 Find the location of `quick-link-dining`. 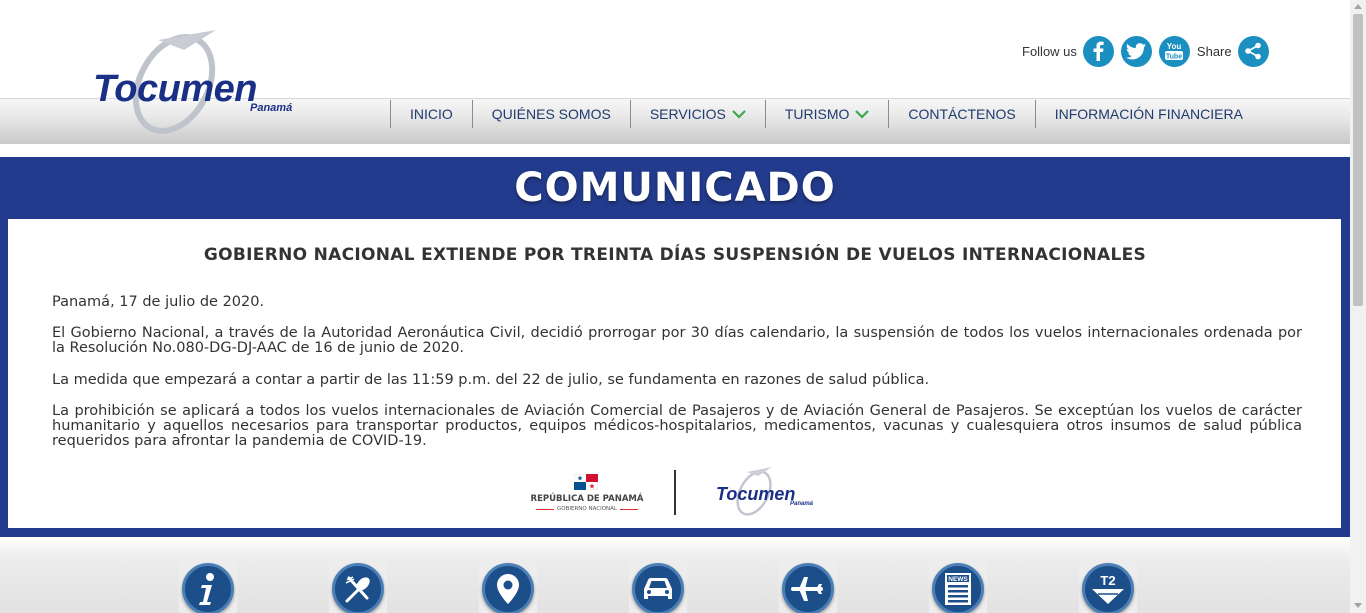

quick-link-dining is located at coordinates (358, 584).